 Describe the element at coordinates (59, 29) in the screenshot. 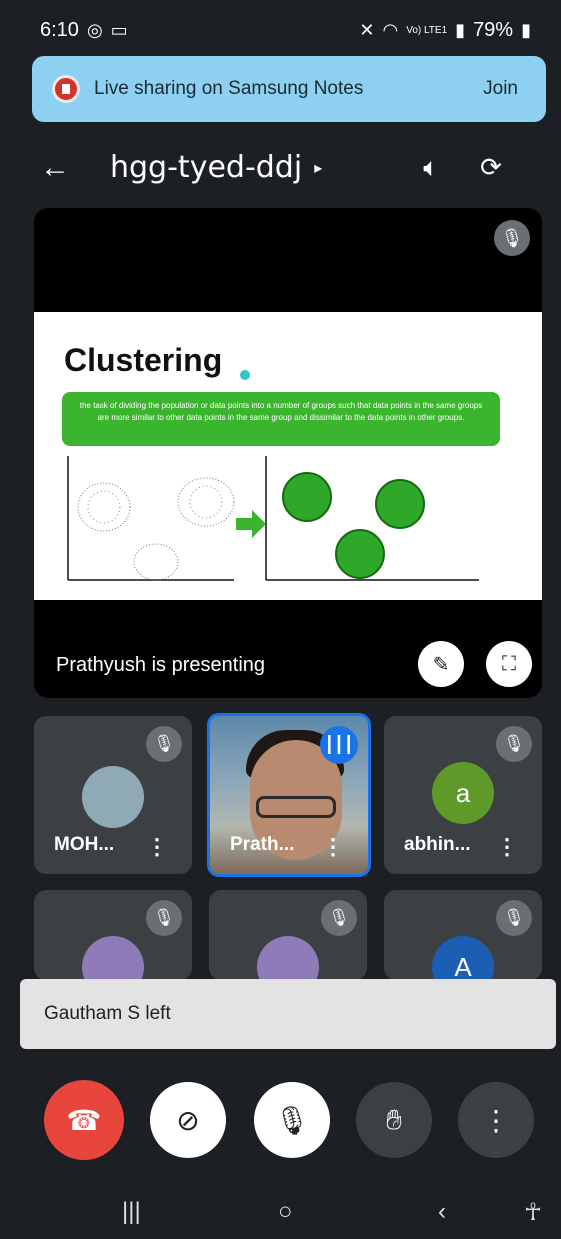

I see `status-time: 6:10` at that location.